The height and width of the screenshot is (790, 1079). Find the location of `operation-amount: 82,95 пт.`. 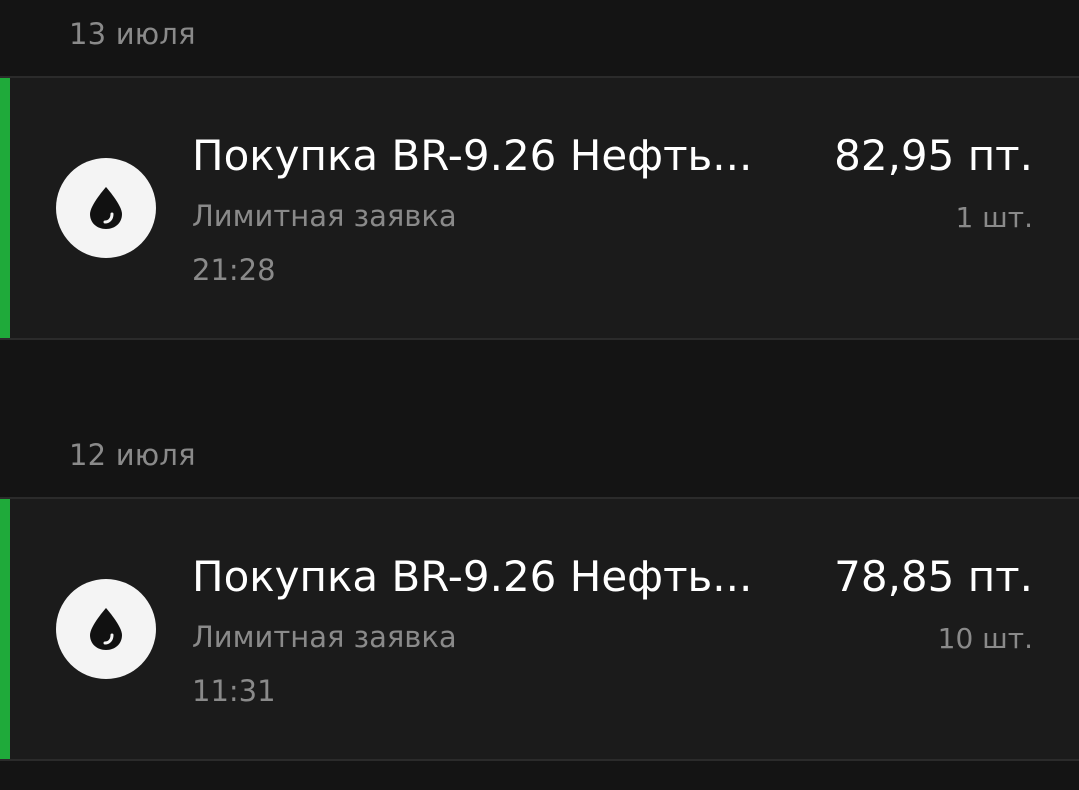

operation-amount: 82,95 пт. is located at coordinates (933, 155).